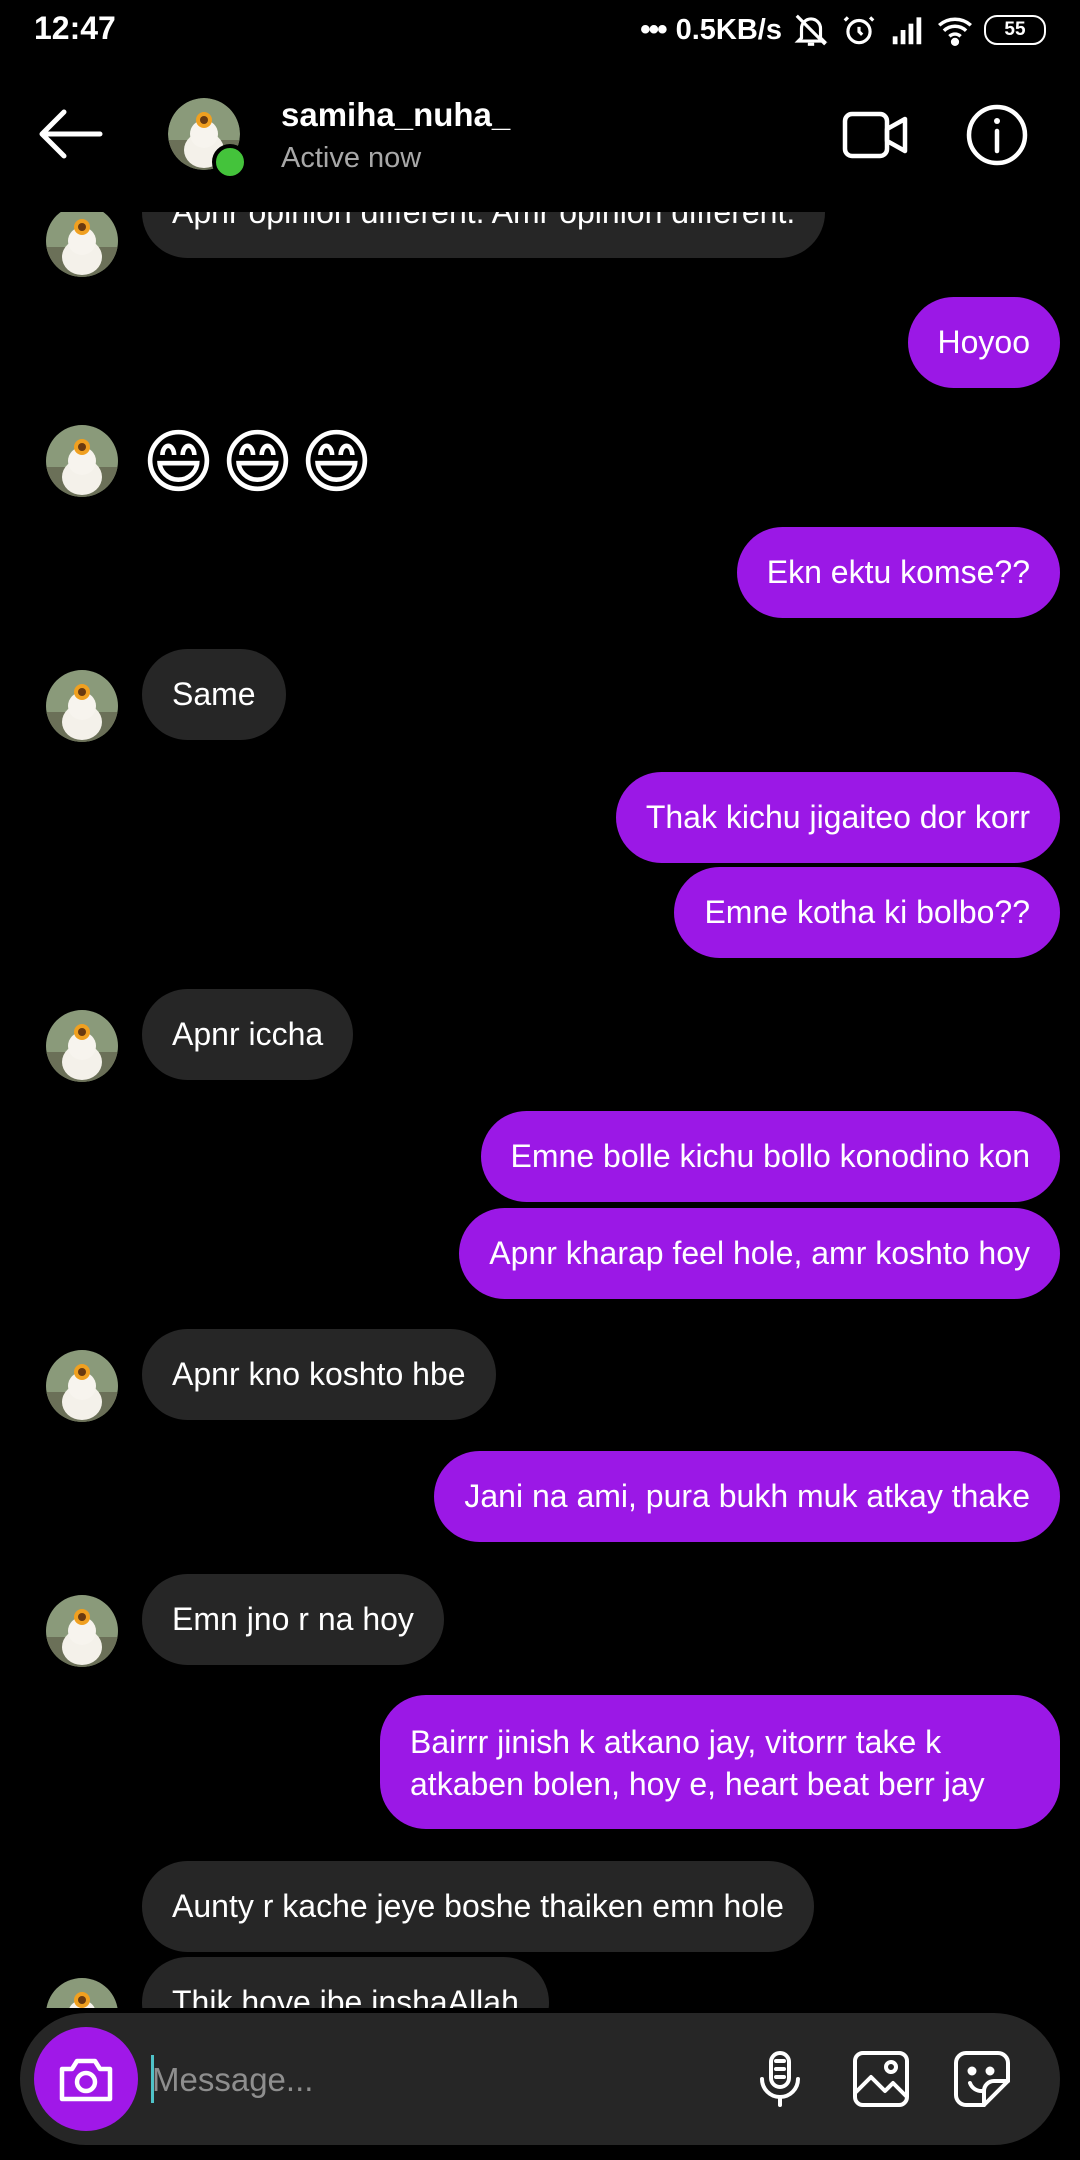 This screenshot has width=1080, height=2160. I want to click on net-speed: 0.5KB/s, so click(728, 29).